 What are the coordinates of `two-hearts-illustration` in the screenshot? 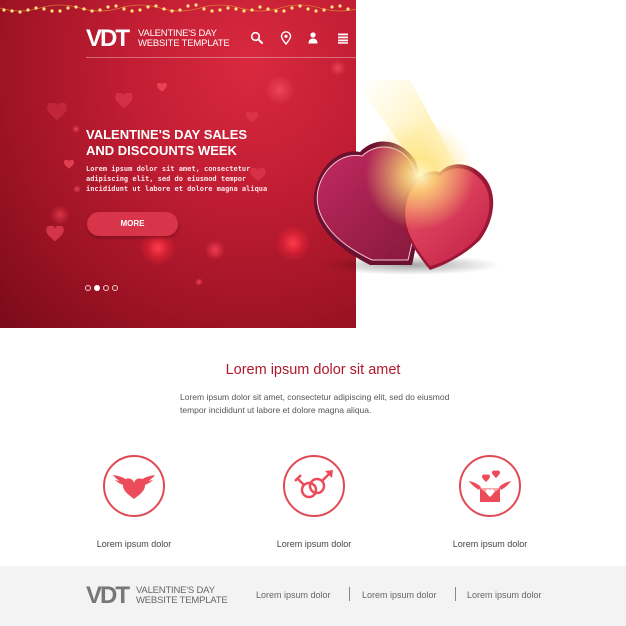 It's located at (406, 177).